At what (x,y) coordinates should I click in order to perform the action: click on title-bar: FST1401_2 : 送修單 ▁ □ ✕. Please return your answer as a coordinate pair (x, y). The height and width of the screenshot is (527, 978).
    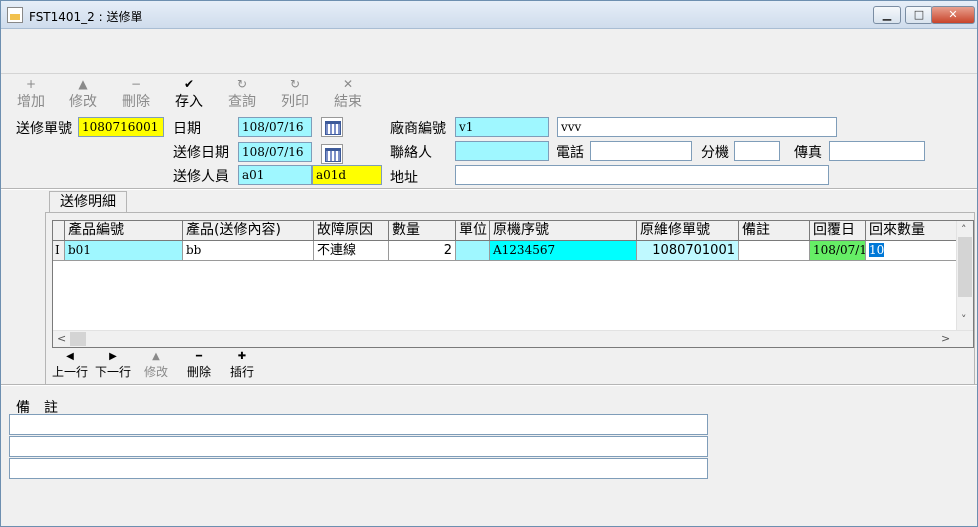
    Looking at the image, I should click on (489, 15).